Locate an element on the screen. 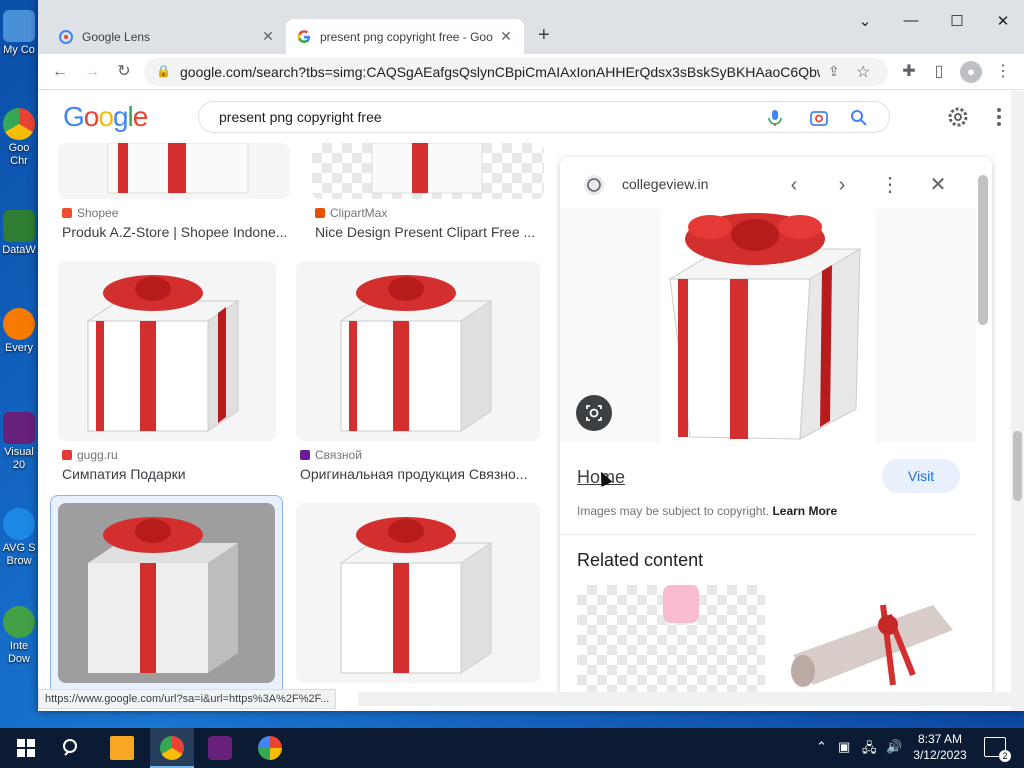  desktop-icon-datawrapper: DataW is located at coordinates (19, 233).